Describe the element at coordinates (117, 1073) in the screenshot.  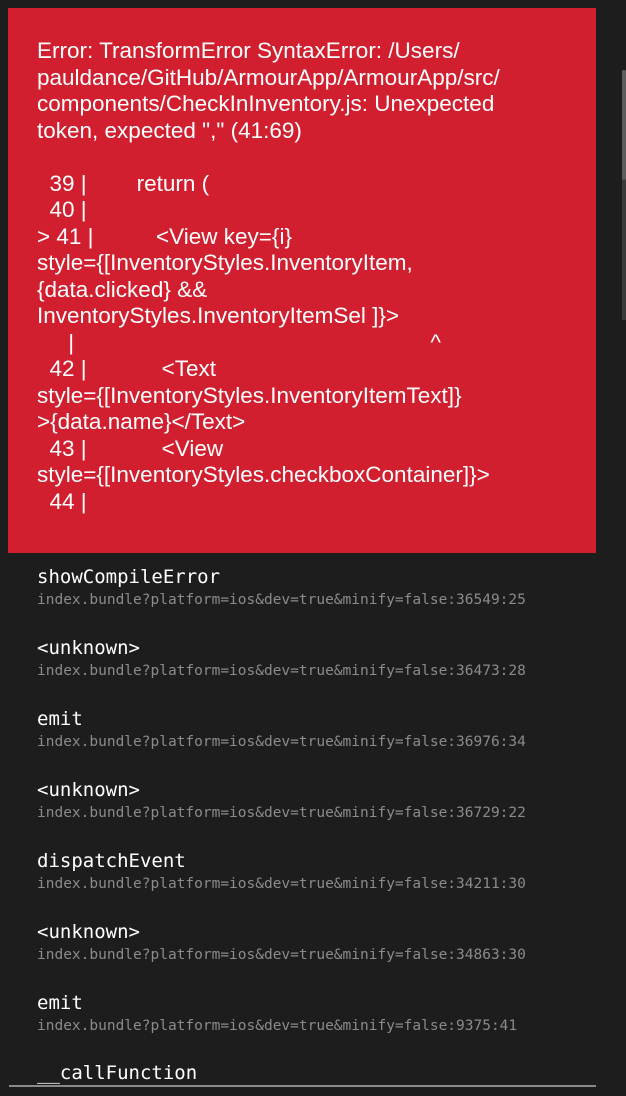
I see `stack-frame-partial: __callFunction` at that location.